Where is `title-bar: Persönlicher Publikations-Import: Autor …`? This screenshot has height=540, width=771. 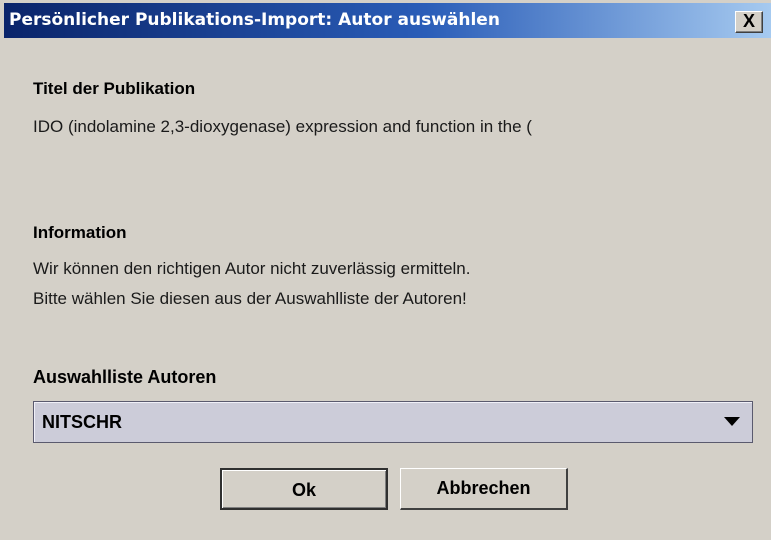 title-bar: Persönlicher Publikations-Import: Autor … is located at coordinates (387, 20).